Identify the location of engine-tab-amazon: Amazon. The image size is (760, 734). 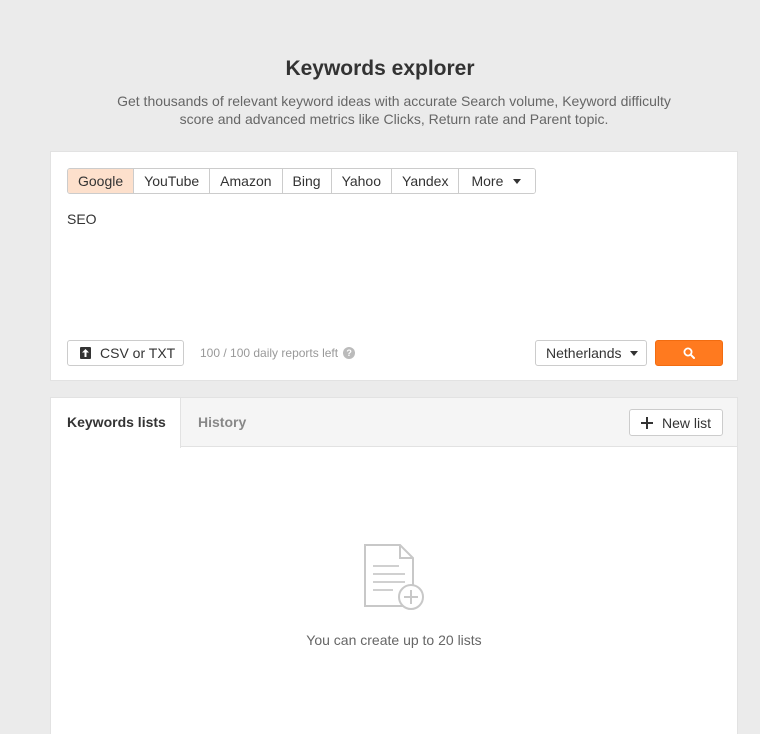
(246, 181).